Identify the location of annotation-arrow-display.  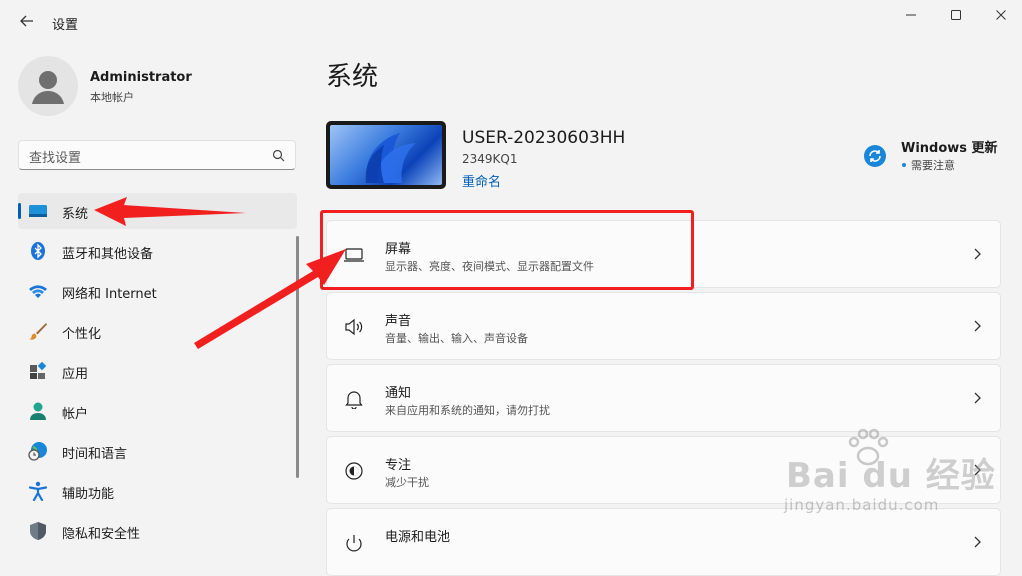
(270, 299).